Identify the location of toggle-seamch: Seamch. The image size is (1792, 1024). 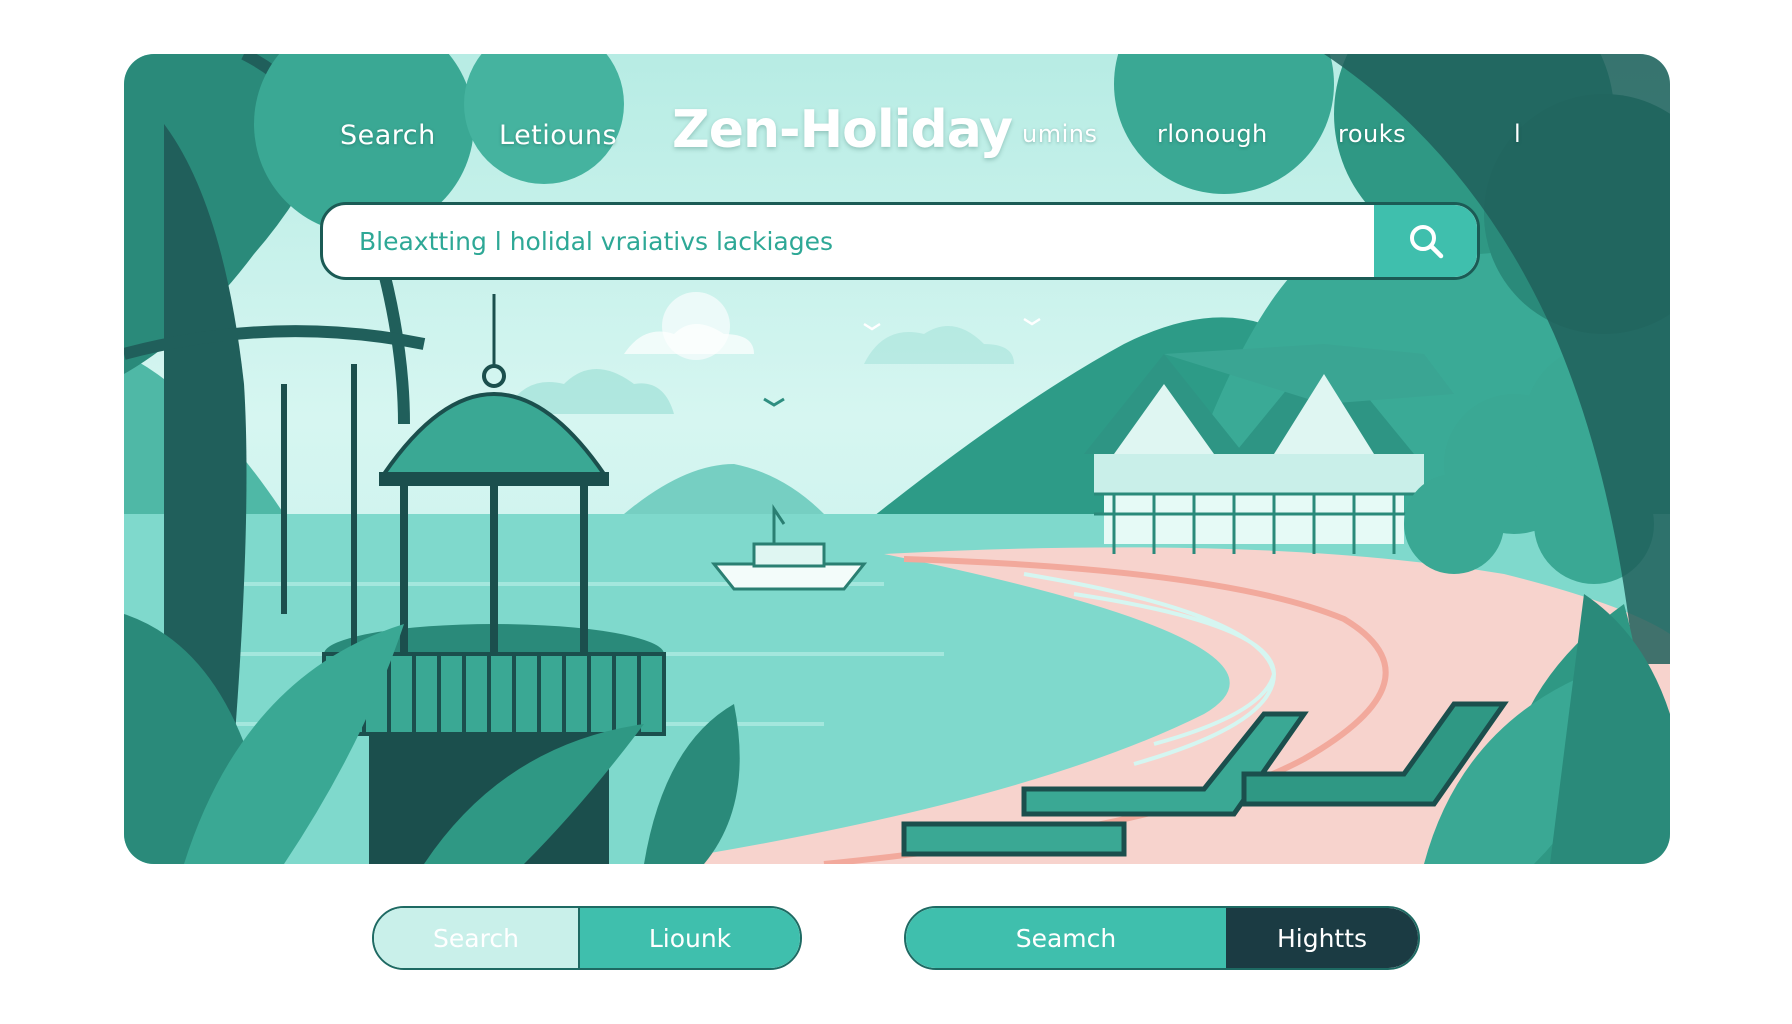
(1066, 938).